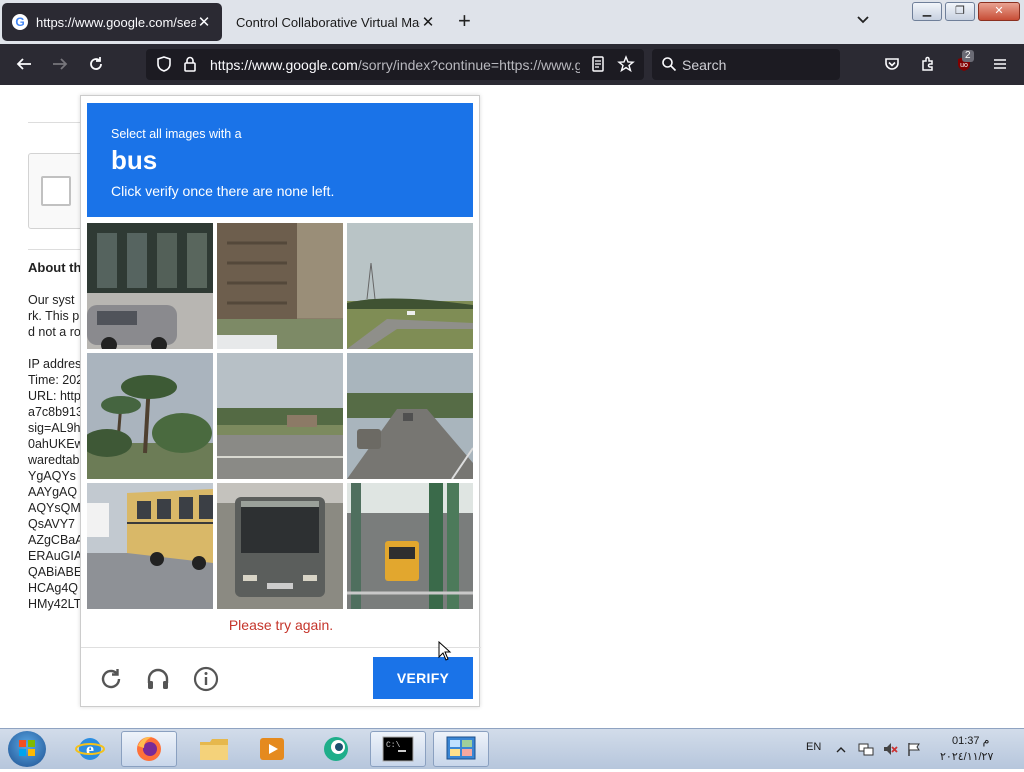 The image size is (1024, 772). Describe the element at coordinates (272, 749) in the screenshot. I see `media-player-icon` at that location.